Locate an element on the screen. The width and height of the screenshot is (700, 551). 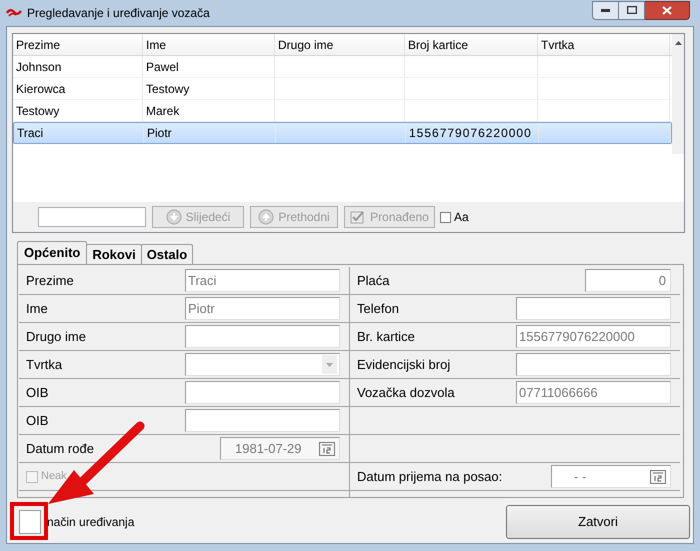
table-cell-text: Marek is located at coordinates (163, 111).